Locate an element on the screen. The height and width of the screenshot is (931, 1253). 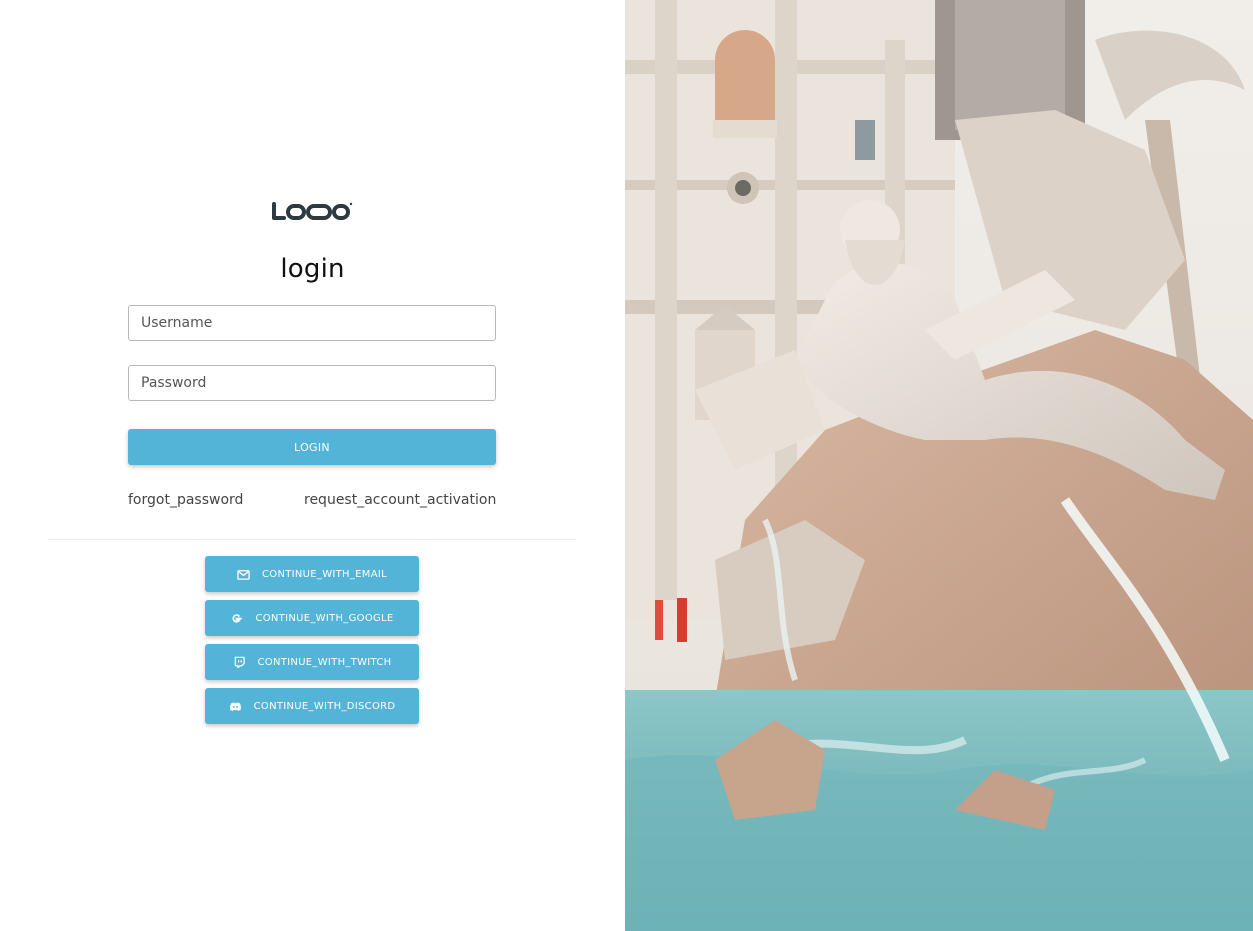
username-input is located at coordinates (312, 323).